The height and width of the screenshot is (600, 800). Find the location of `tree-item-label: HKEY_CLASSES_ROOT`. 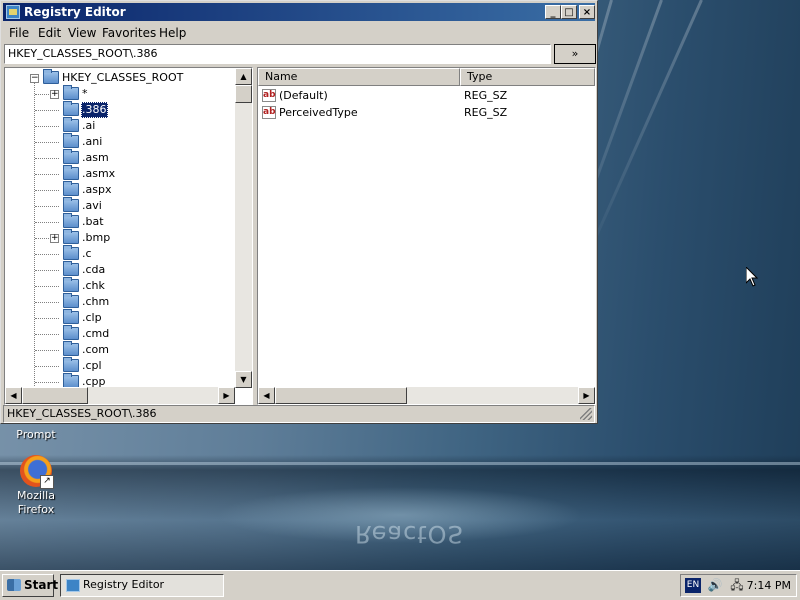

tree-item-label: HKEY_CLASSES_ROOT is located at coordinates (123, 77).